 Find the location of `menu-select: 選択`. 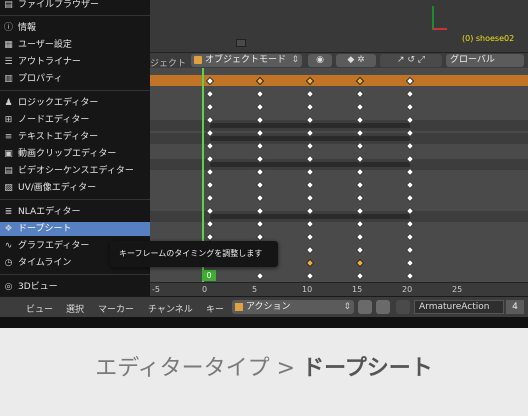

menu-select: 選択 is located at coordinates (75, 308).